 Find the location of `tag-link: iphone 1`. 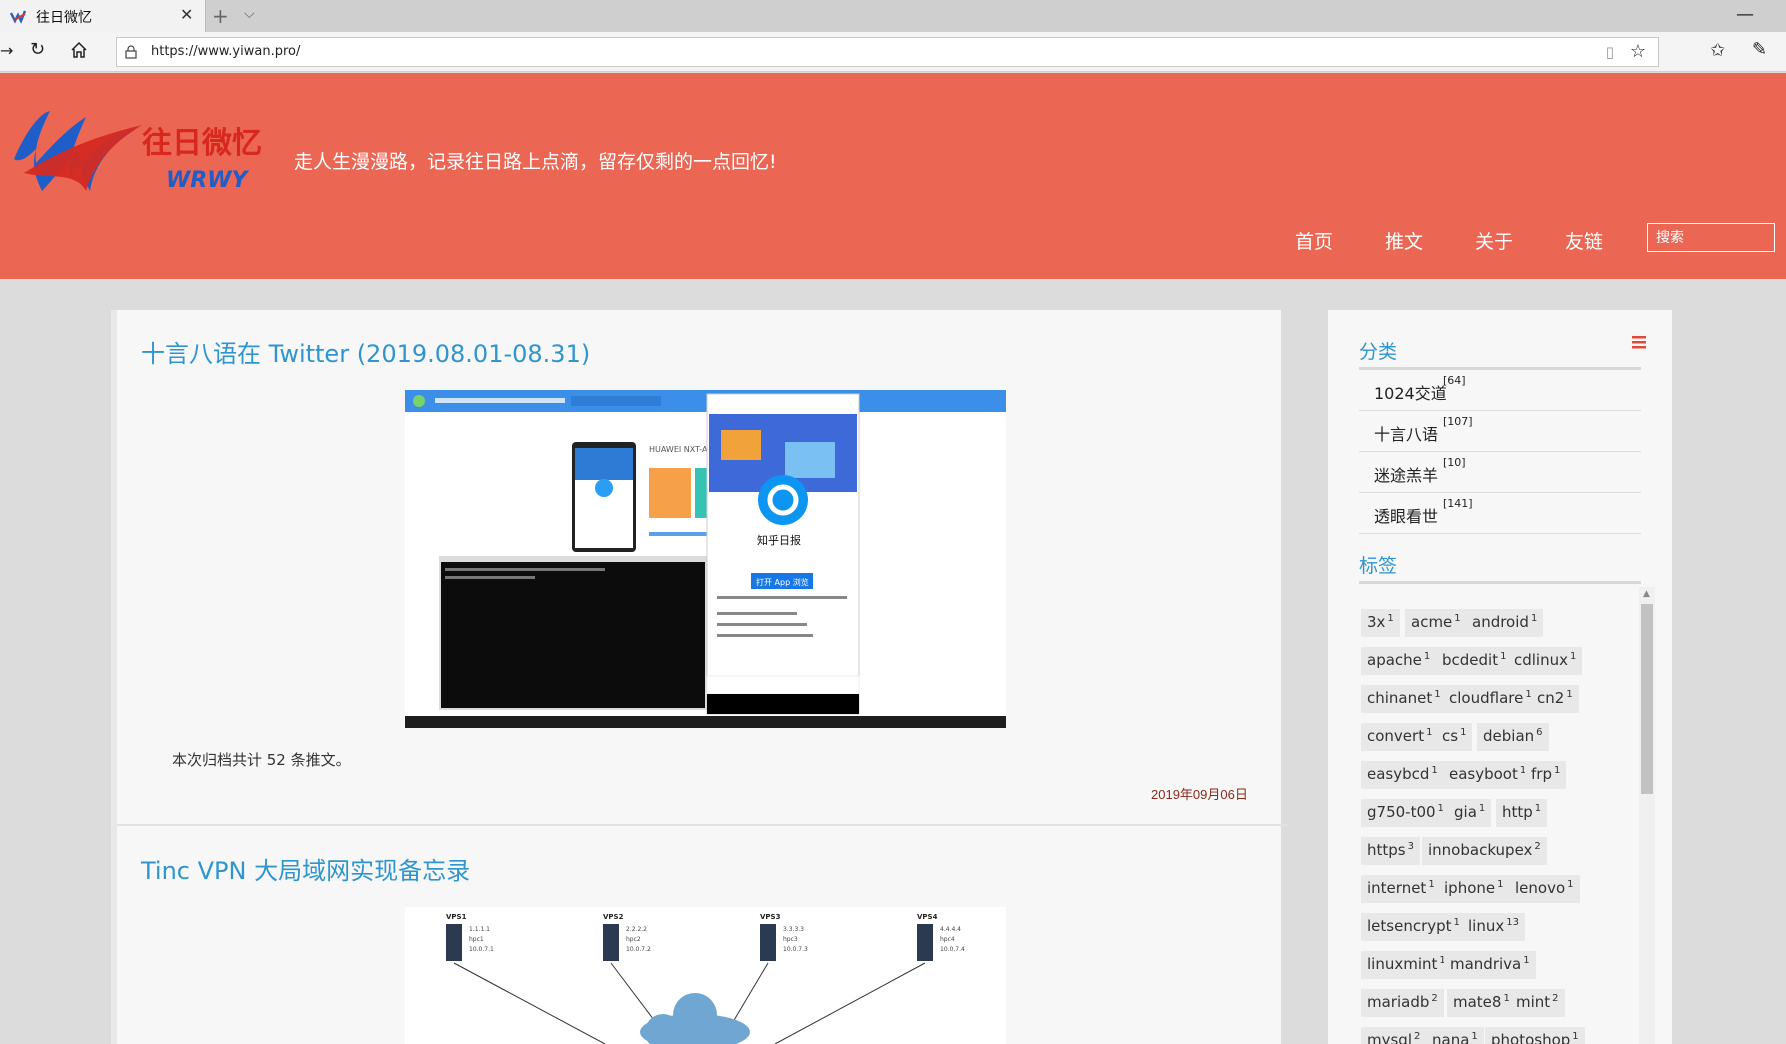

tag-link: iphone 1 is located at coordinates (1474, 889).